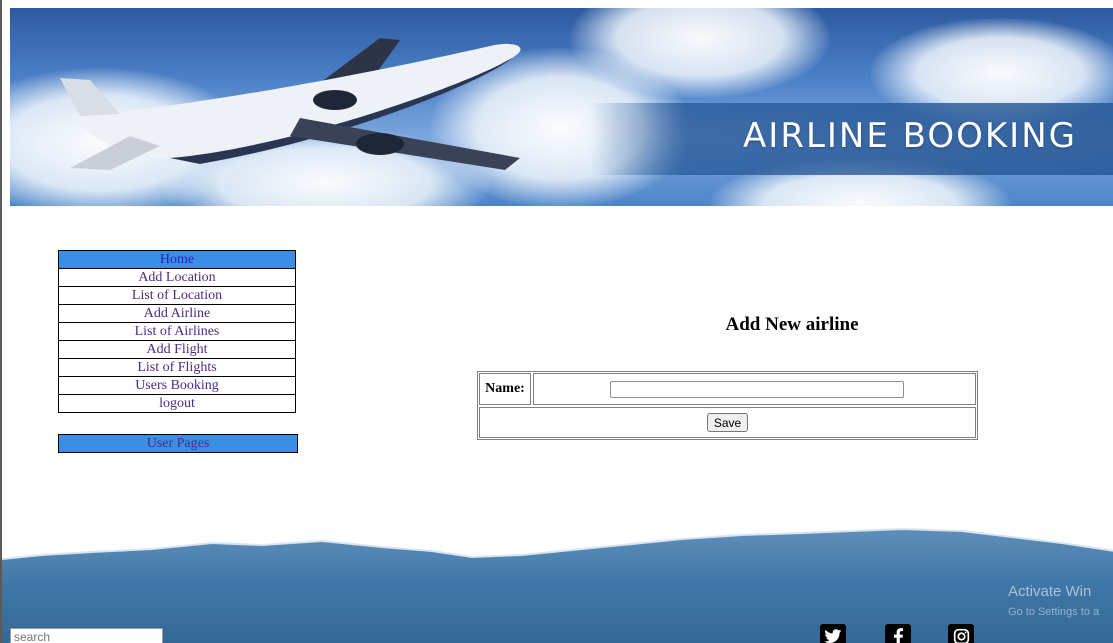  What do you see at coordinates (1050, 591) in the screenshot?
I see `activation-watermark-title: Activate Win` at bounding box center [1050, 591].